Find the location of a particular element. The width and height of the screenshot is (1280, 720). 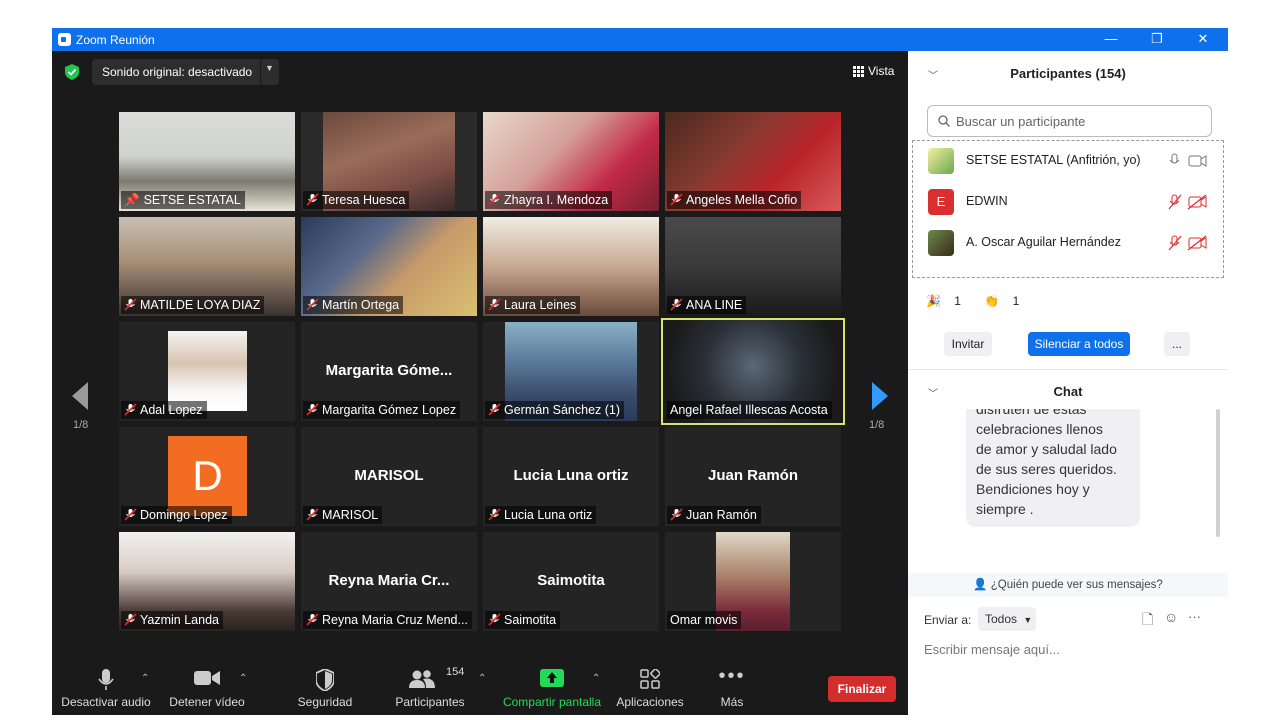

video-camera-icon is located at coordinates (207, 678).